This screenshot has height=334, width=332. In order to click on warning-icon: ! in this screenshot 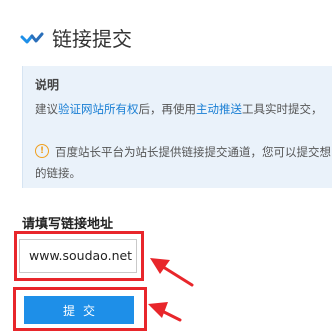, I will do `click(42, 151)`.